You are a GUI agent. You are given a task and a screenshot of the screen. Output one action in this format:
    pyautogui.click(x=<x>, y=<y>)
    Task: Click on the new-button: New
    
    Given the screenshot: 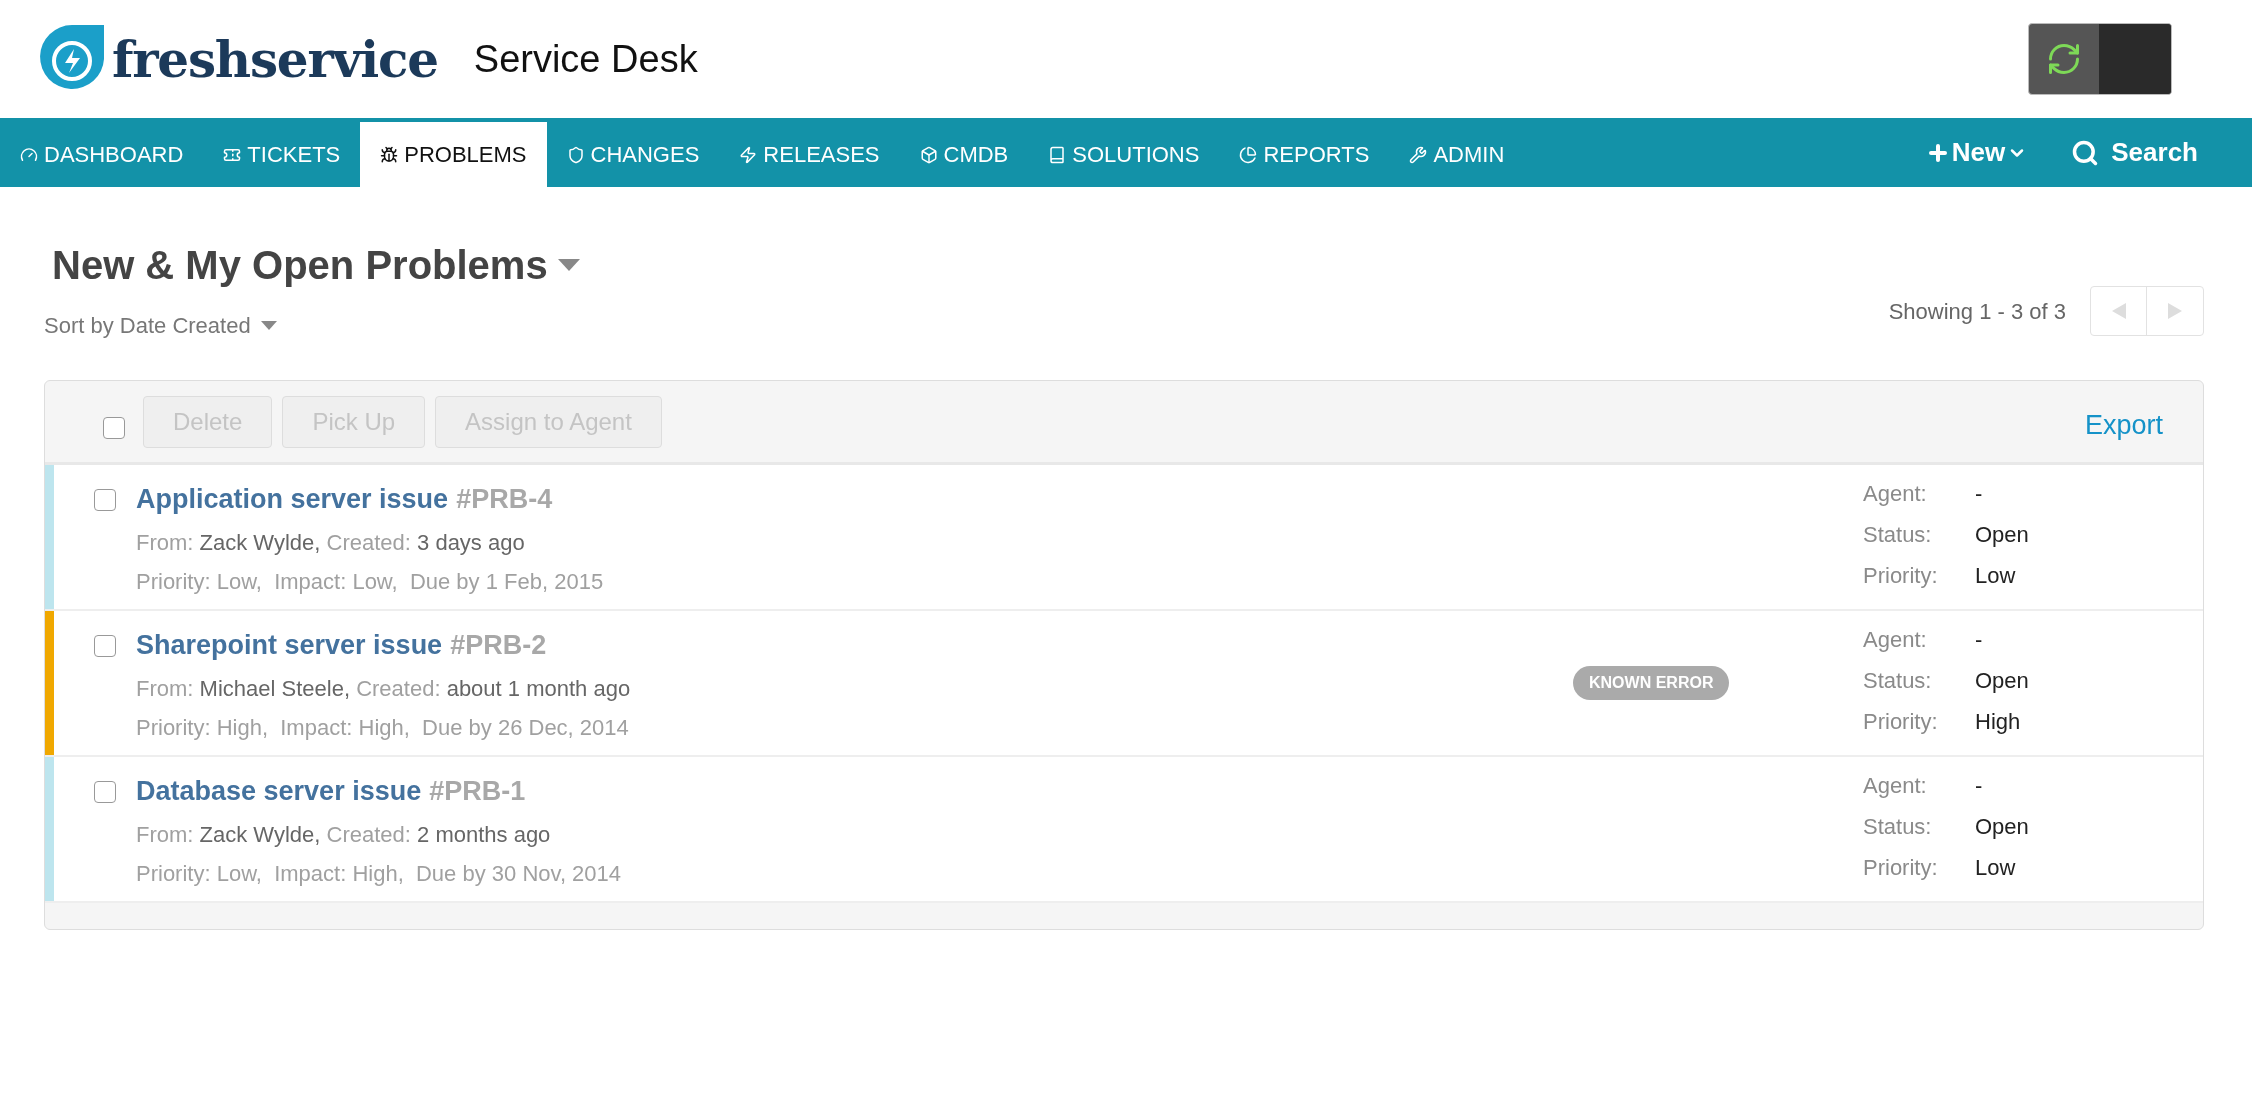 What is the action you would take?
    pyautogui.click(x=1976, y=152)
    